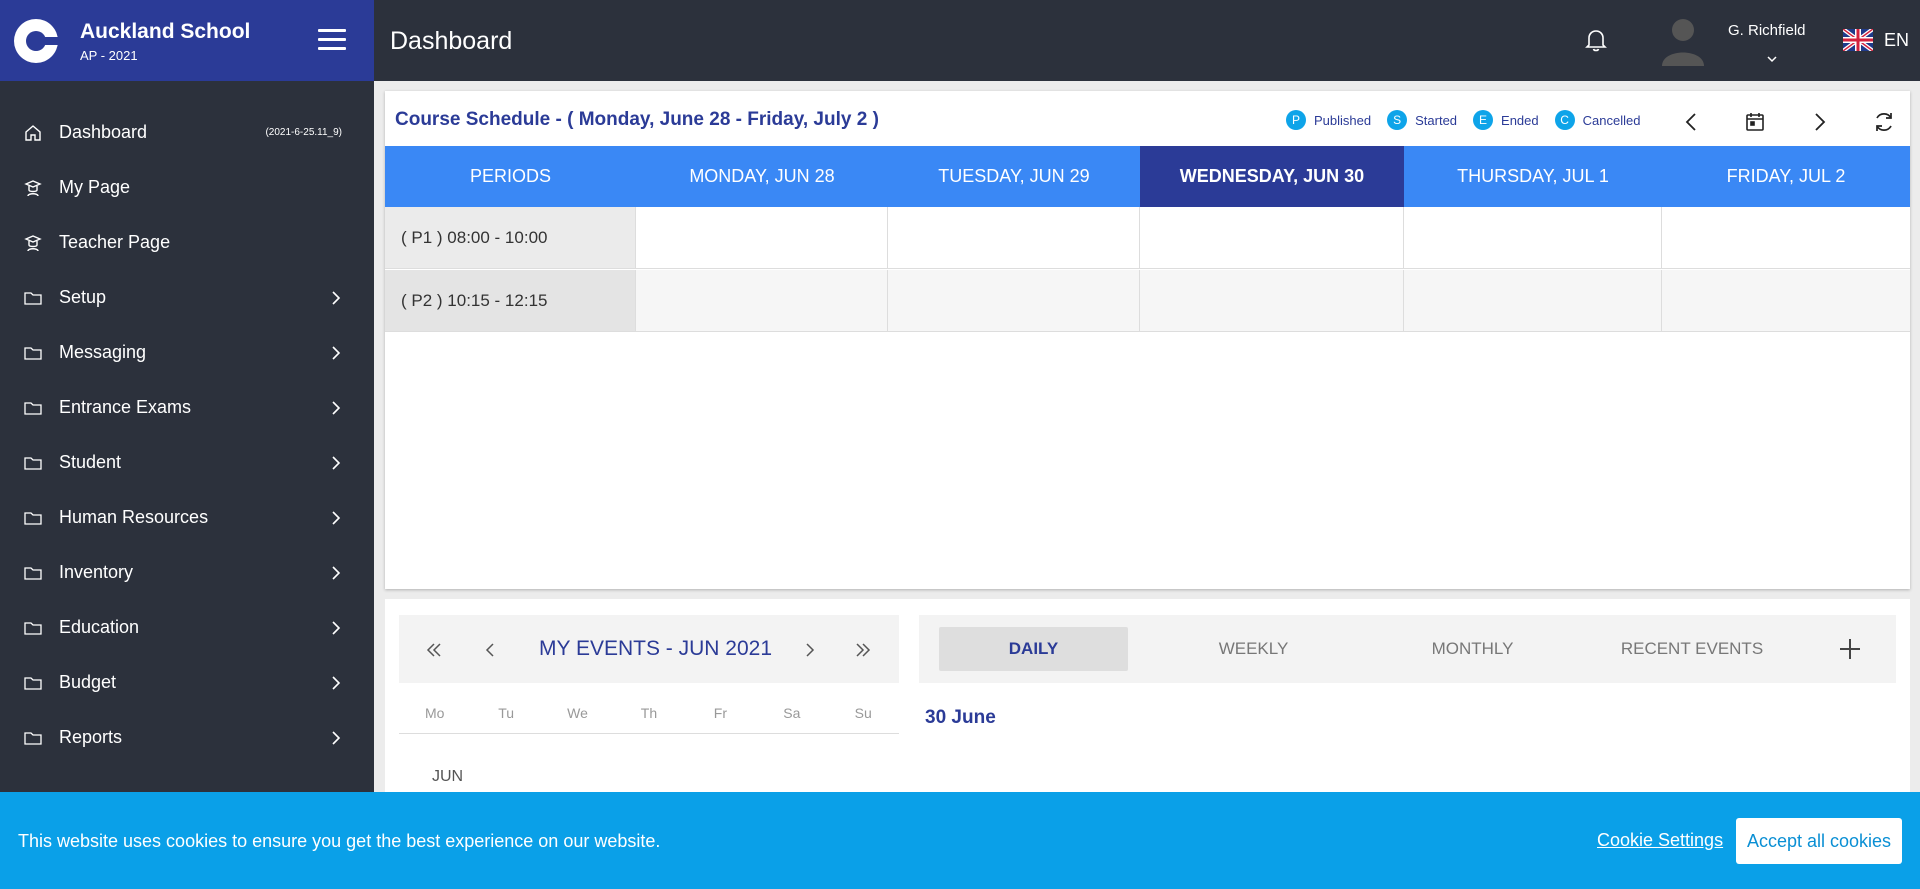 This screenshot has height=889, width=1920. I want to click on school-name: Auckland School, so click(165, 31).